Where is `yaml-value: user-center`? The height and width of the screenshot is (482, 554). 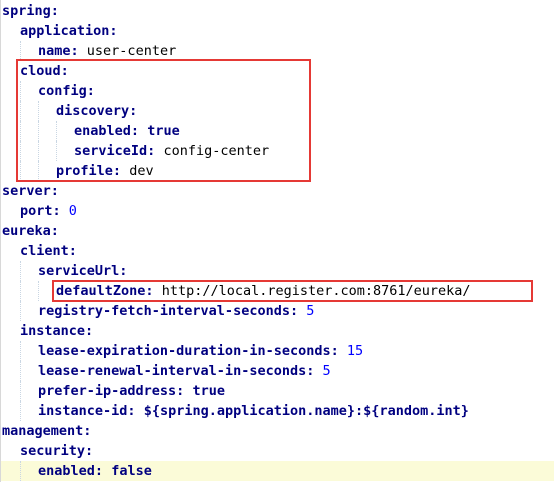
yaml-value: user-center is located at coordinates (131, 51).